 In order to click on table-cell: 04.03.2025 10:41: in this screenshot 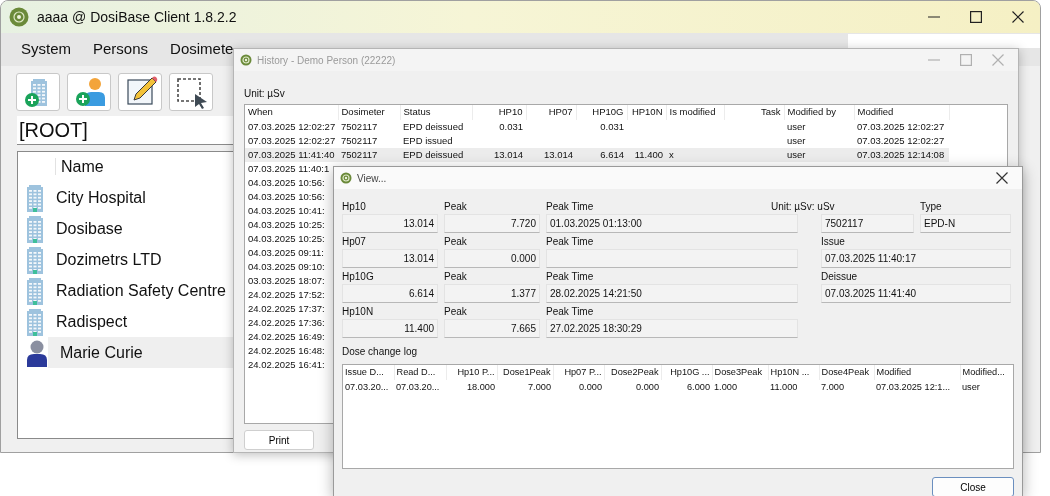, I will do `click(286, 210)`.